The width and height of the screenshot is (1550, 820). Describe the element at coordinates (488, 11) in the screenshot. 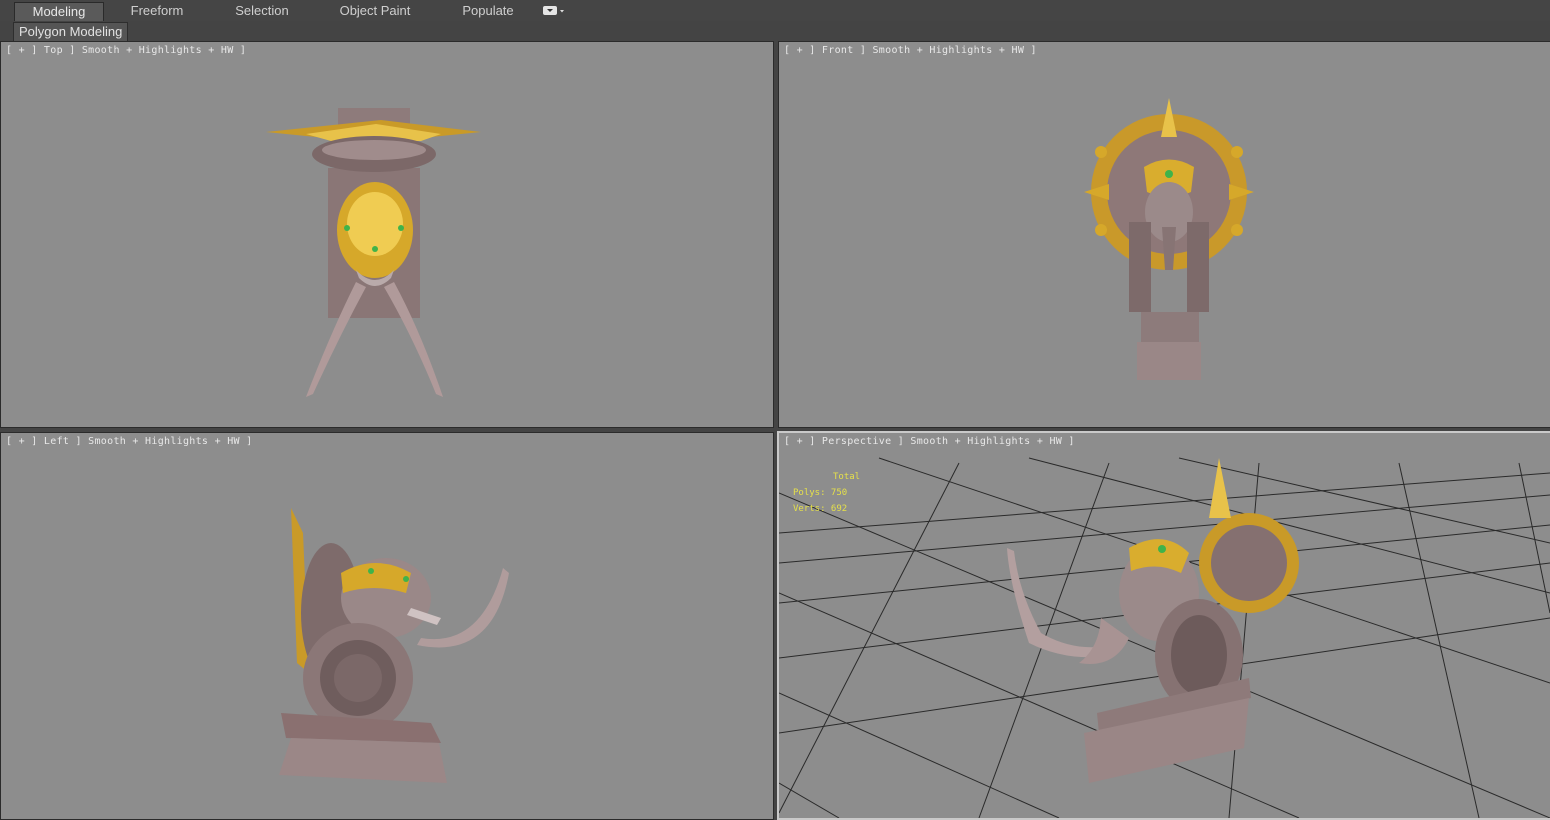

I see `tab-populate: Populate` at that location.